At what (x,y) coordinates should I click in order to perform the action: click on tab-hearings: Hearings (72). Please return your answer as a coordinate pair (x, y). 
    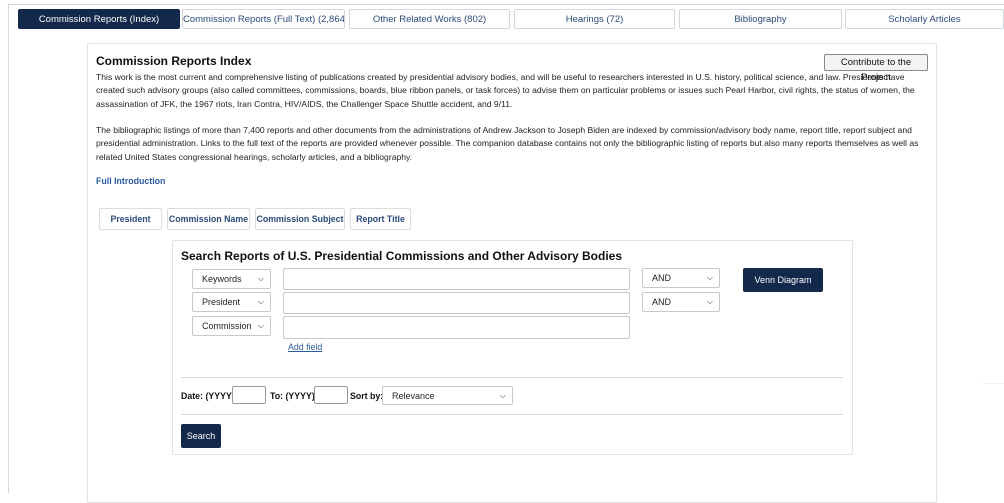
    Looking at the image, I should click on (594, 19).